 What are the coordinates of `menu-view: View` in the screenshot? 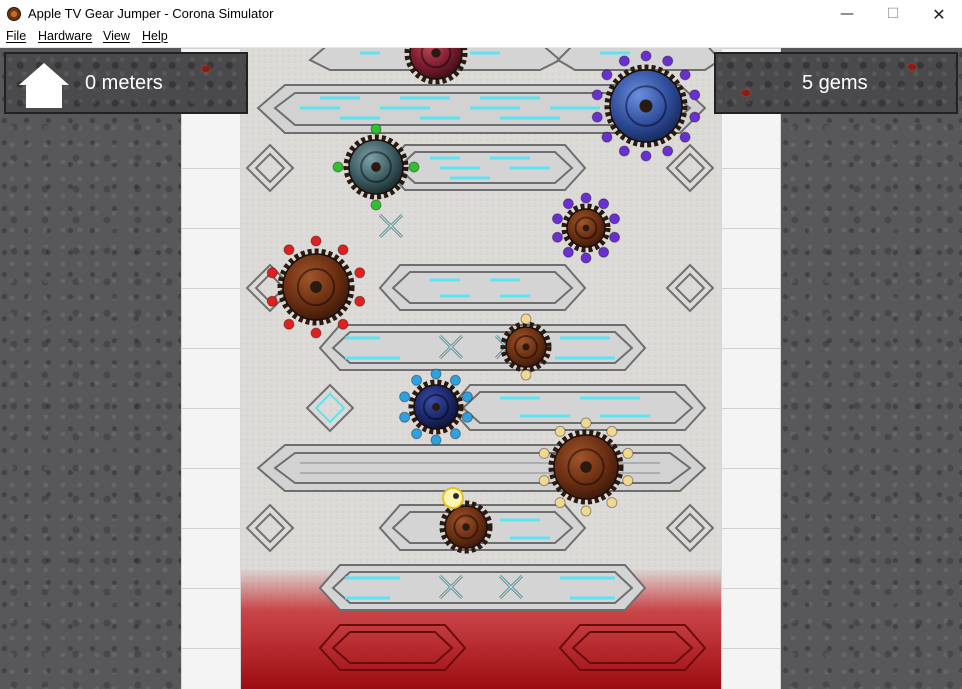 It's located at (116, 36).